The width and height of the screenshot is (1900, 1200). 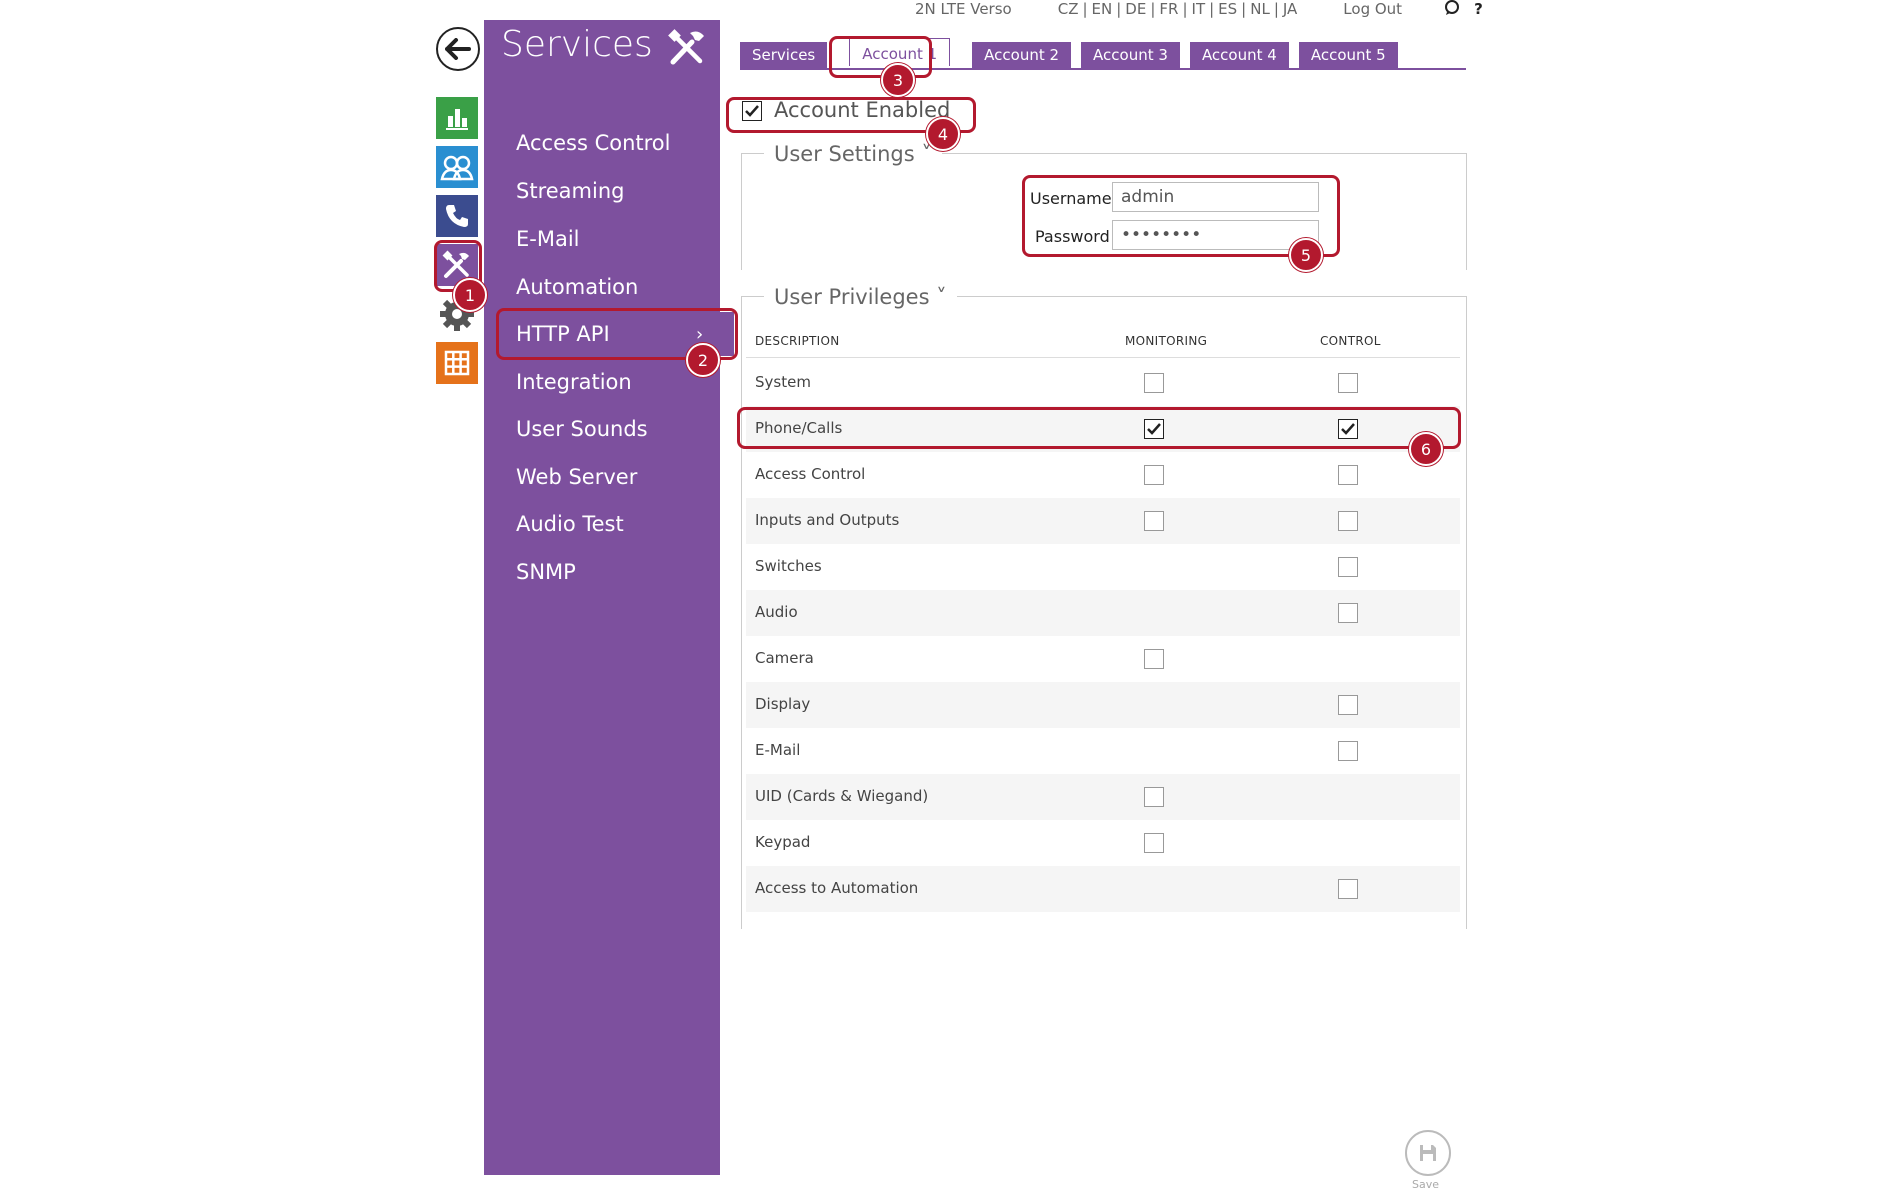 What do you see at coordinates (837, 888) in the screenshot?
I see `privilege-label-access-to-automation: Access to Automation` at bounding box center [837, 888].